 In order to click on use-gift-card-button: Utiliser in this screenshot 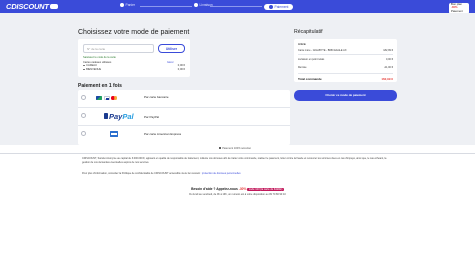, I will do `click(171, 48)`.